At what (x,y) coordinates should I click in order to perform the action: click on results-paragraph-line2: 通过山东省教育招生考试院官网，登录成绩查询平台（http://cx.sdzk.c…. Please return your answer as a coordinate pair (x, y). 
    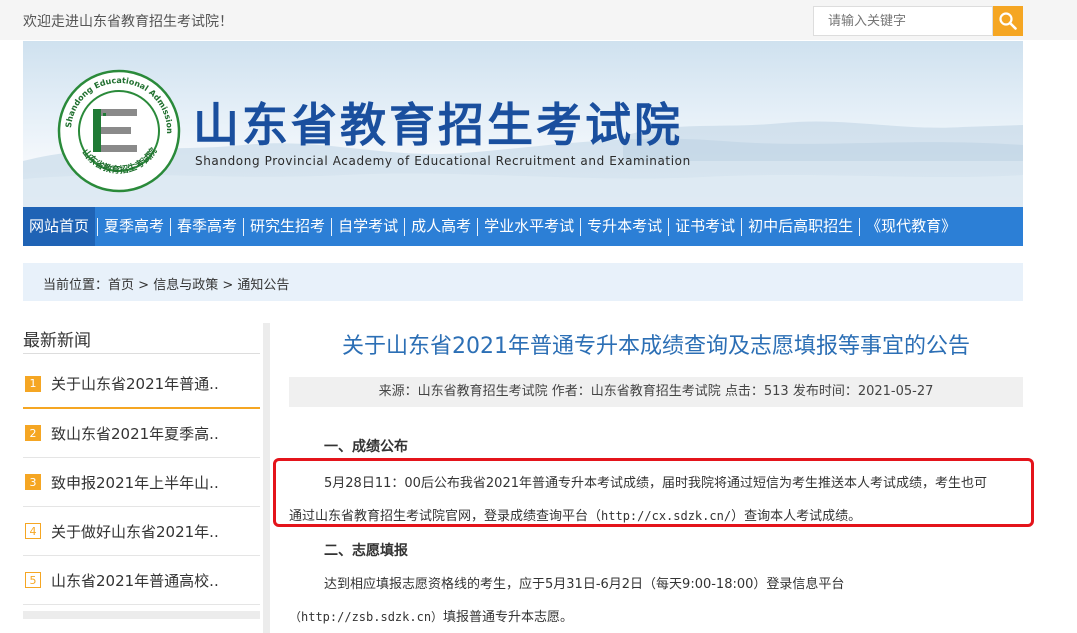
    Looking at the image, I should click on (575, 514).